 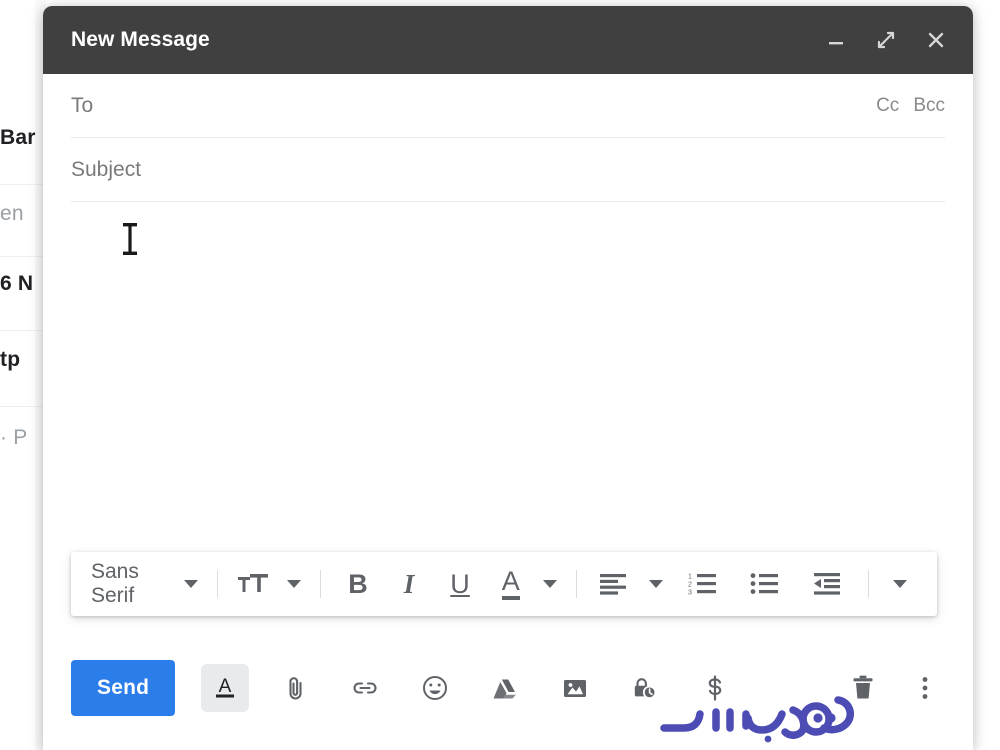 I want to click on confidential-mode-icon, so click(x=645, y=688).